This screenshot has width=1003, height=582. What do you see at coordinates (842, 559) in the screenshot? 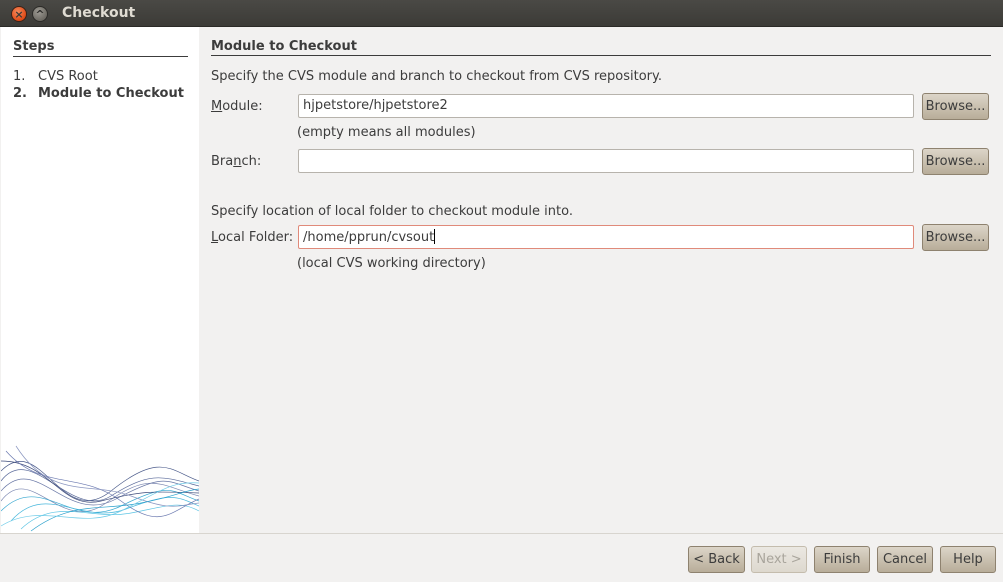
I see `finish-button: Finish` at bounding box center [842, 559].